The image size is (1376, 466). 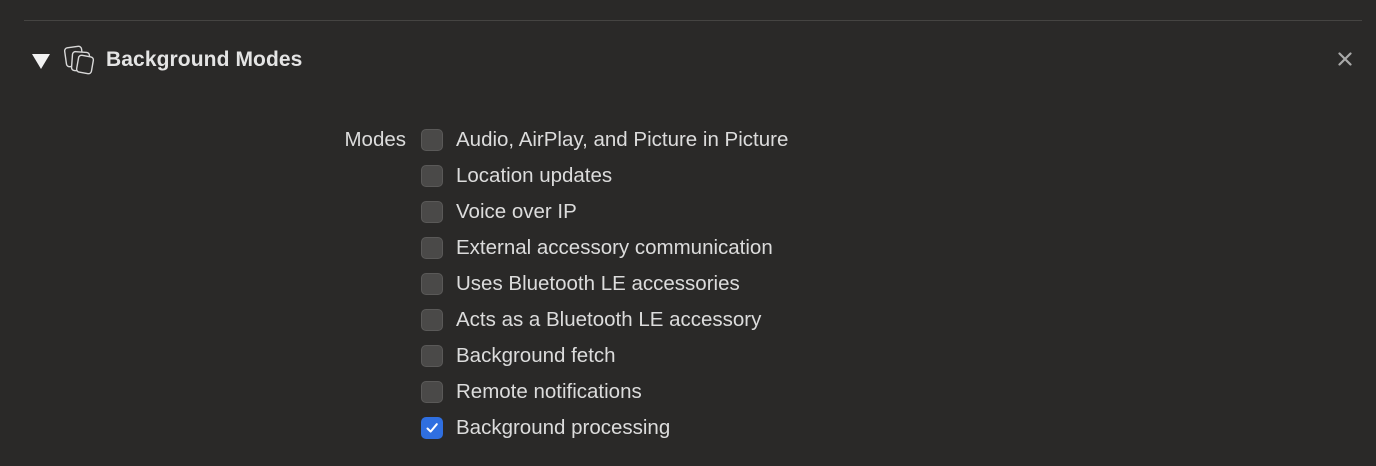 I want to click on mode-option: Location updates, so click(x=604, y=176).